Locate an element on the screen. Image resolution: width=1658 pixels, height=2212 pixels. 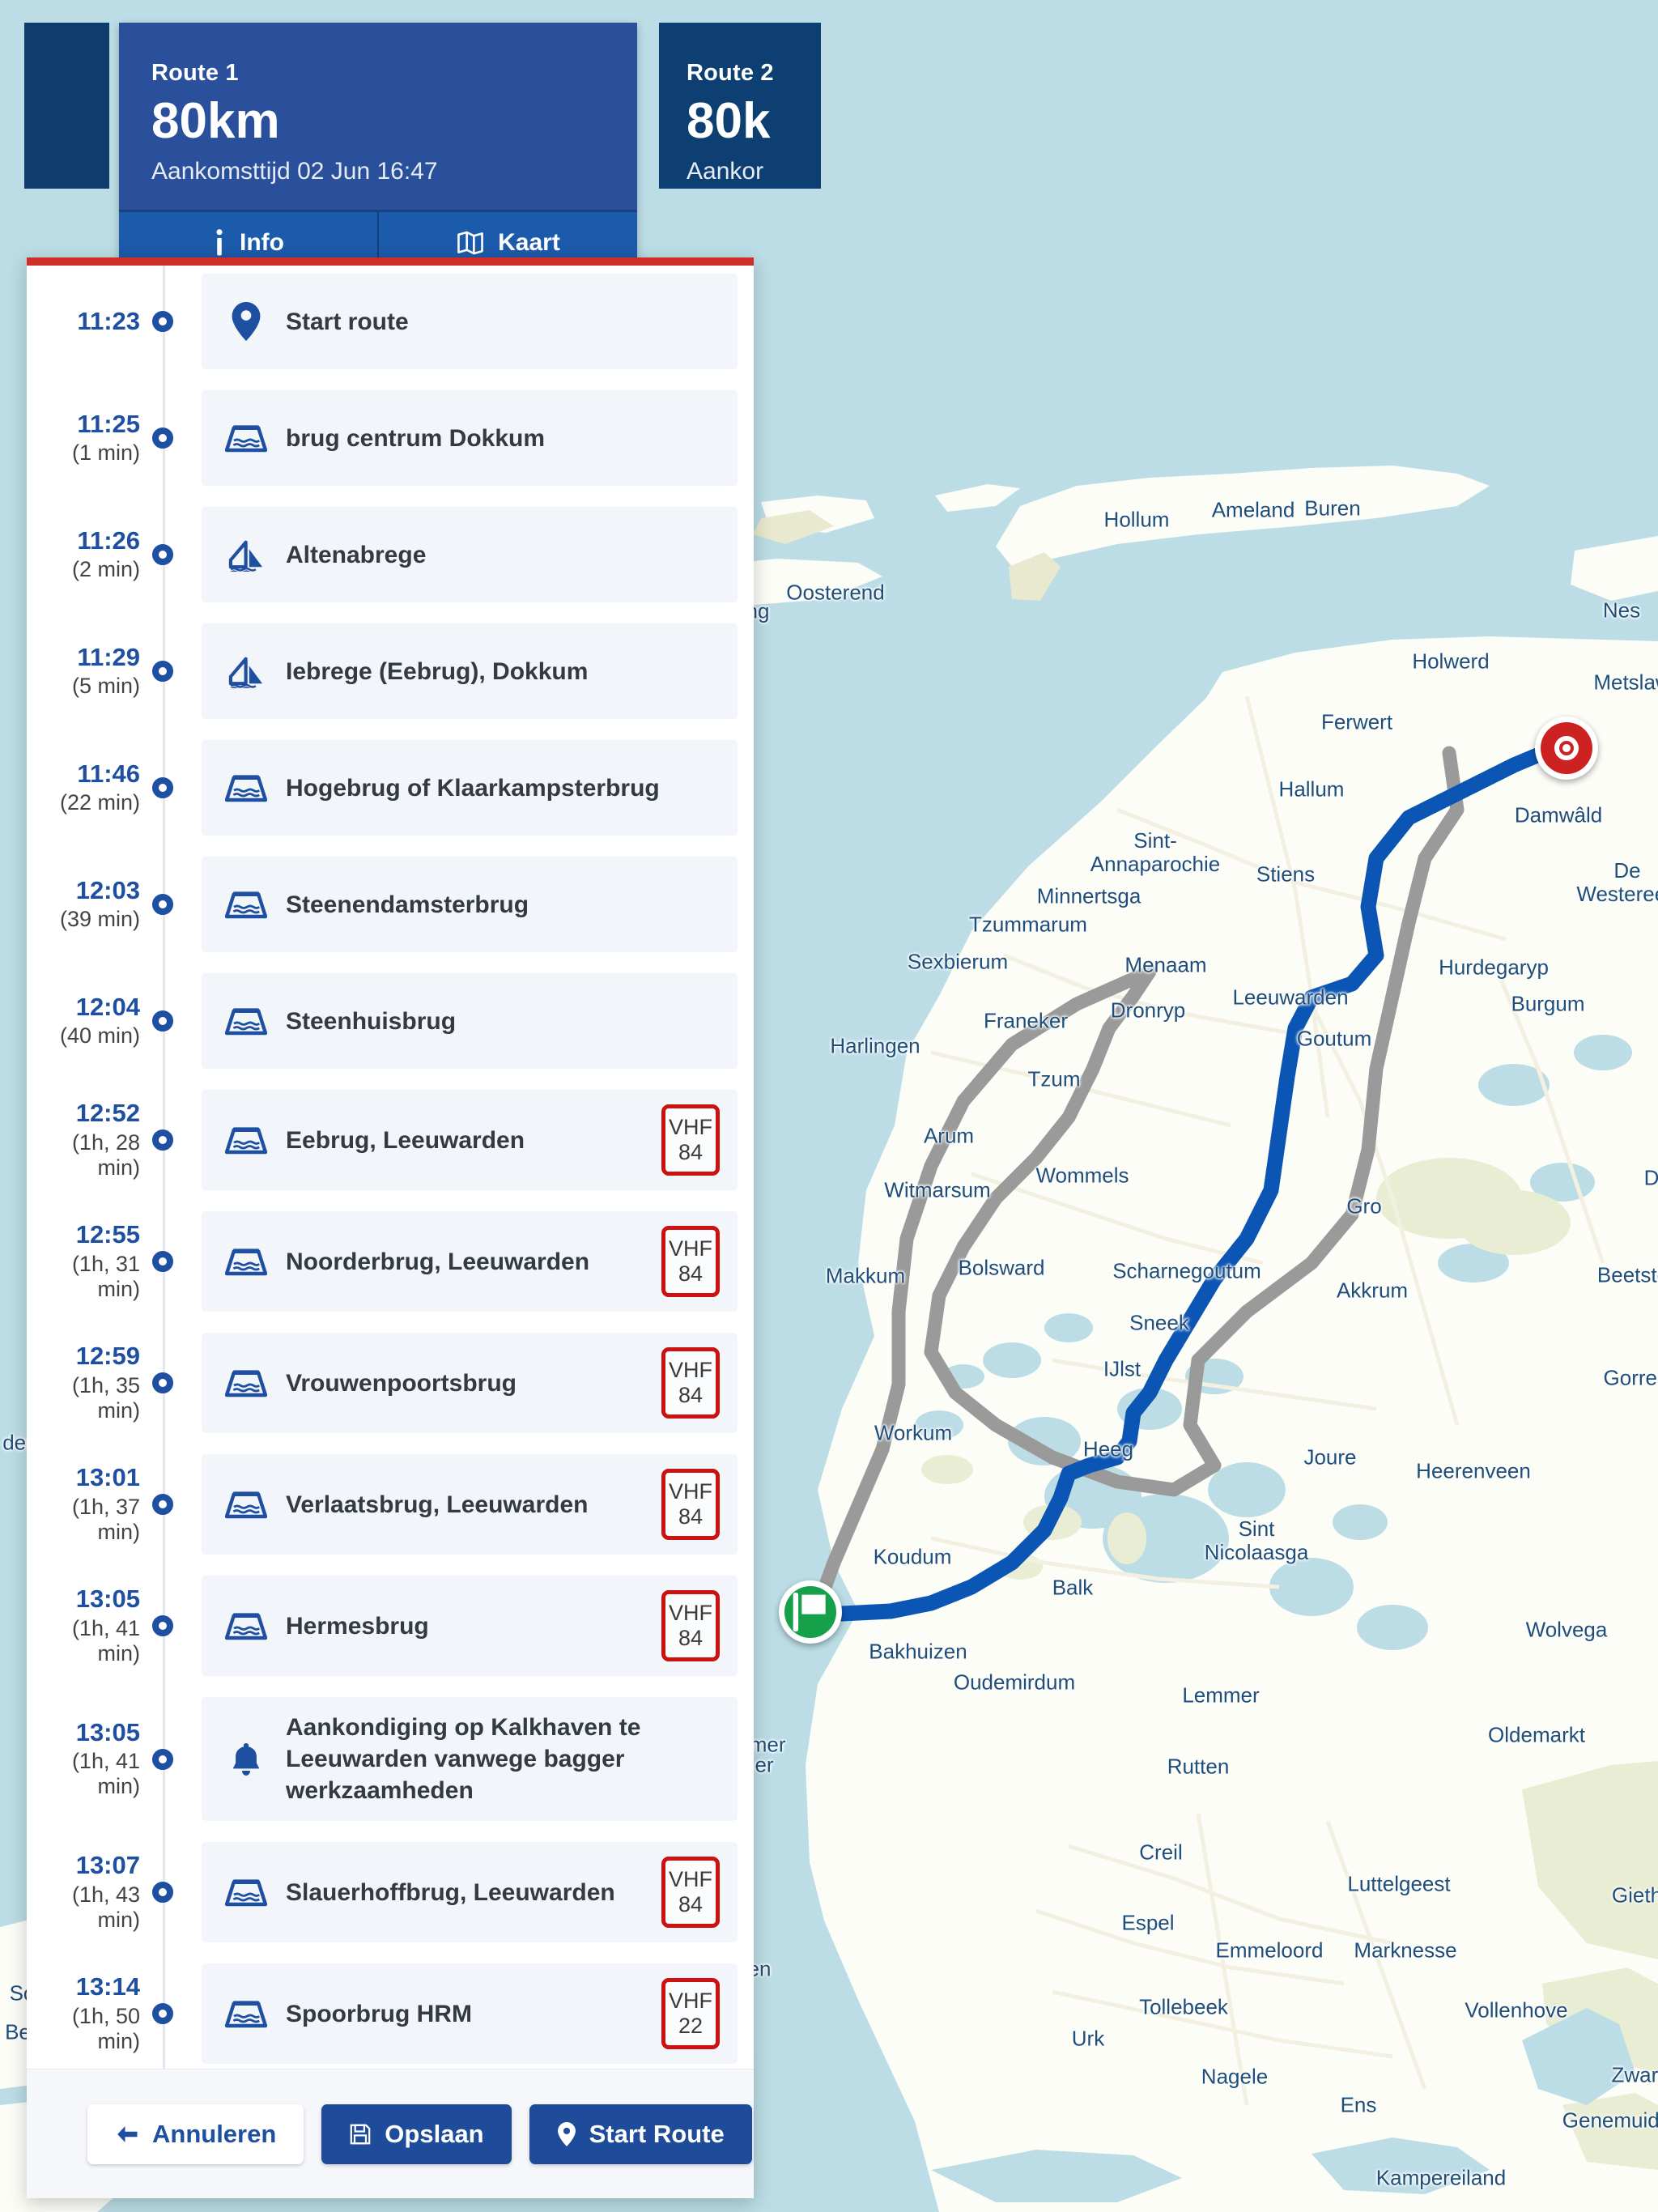
stop-time-block: 12:55 (1h, 31 min) is located at coordinates (87, 1262).